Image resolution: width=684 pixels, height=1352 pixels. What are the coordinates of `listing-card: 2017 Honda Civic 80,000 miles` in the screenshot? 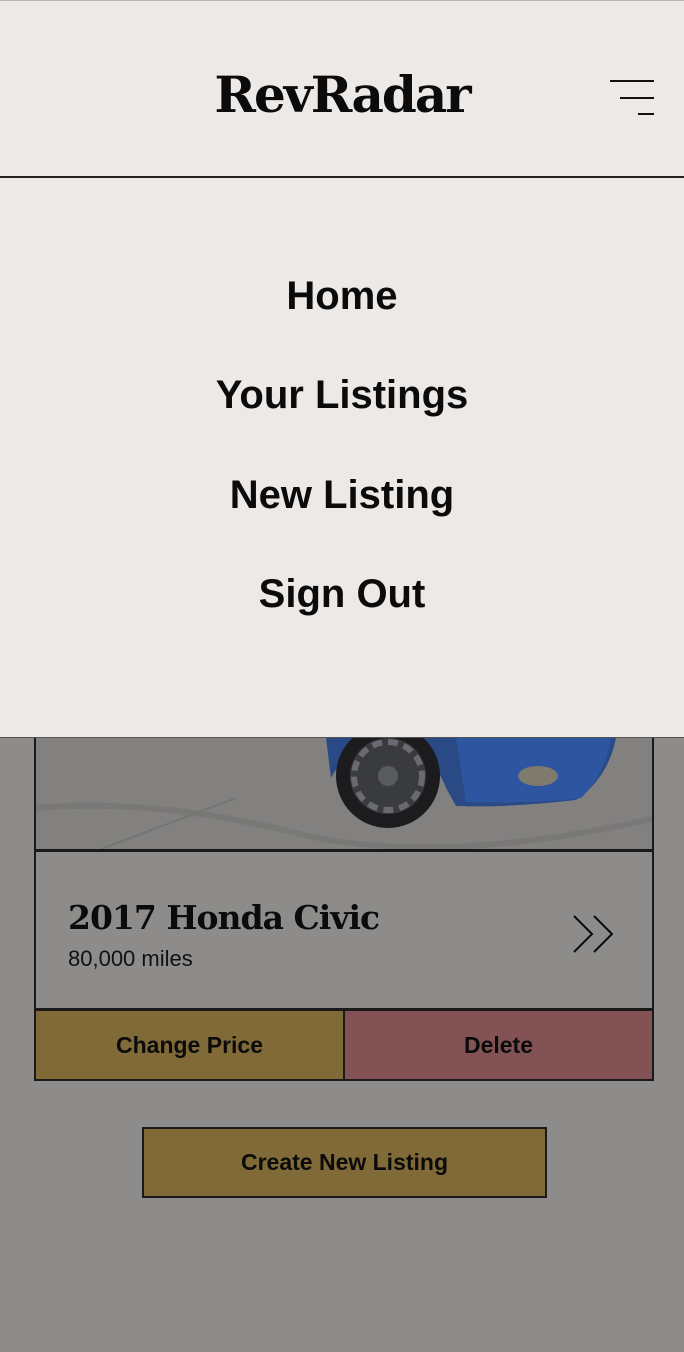 It's located at (344, 930).